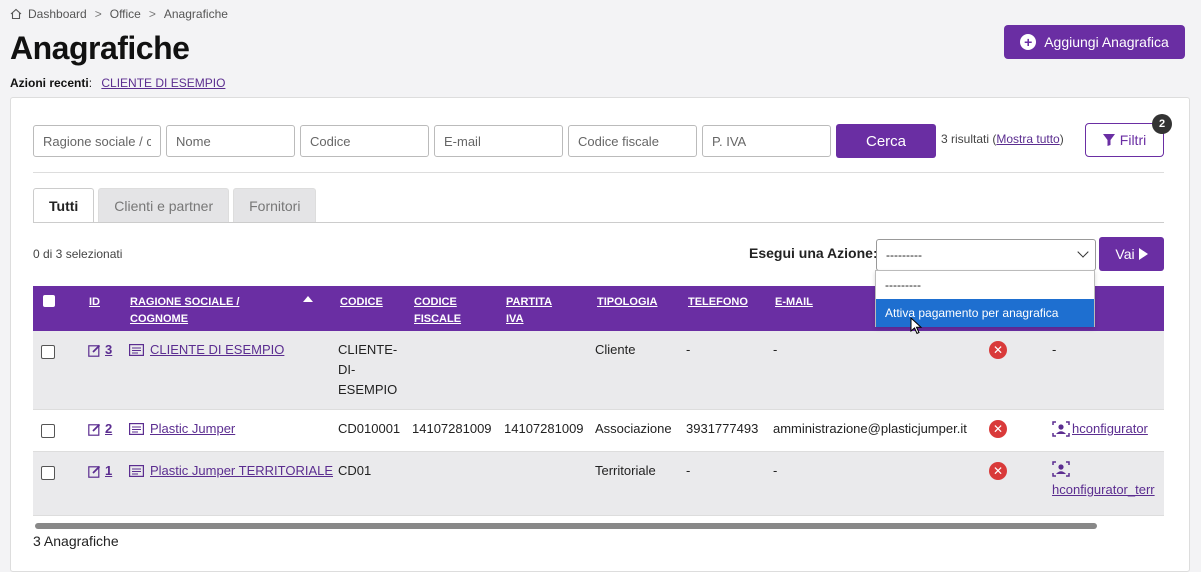  Describe the element at coordinates (1061, 429) in the screenshot. I see `user-icon` at that location.